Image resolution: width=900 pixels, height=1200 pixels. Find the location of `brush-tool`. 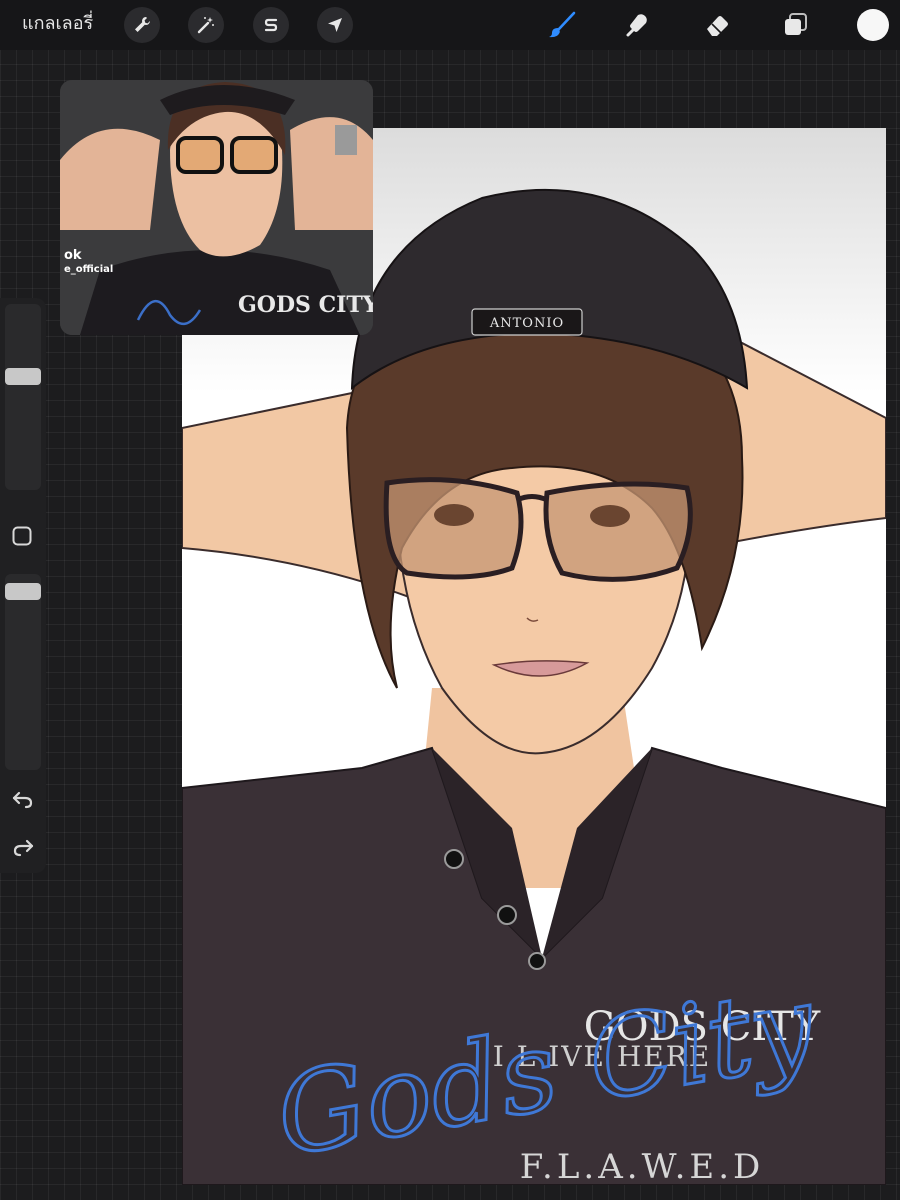

brush-tool is located at coordinates (562, 25).